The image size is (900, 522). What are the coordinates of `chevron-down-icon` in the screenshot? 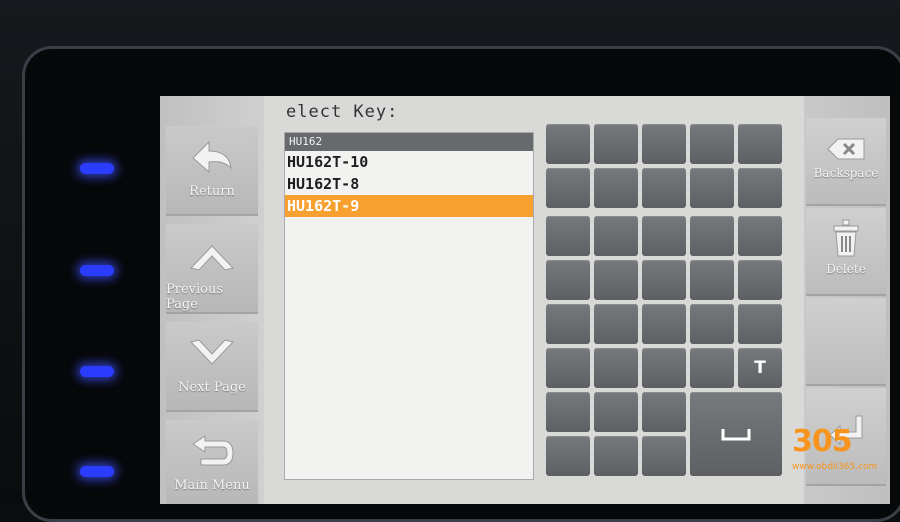 It's located at (212, 354).